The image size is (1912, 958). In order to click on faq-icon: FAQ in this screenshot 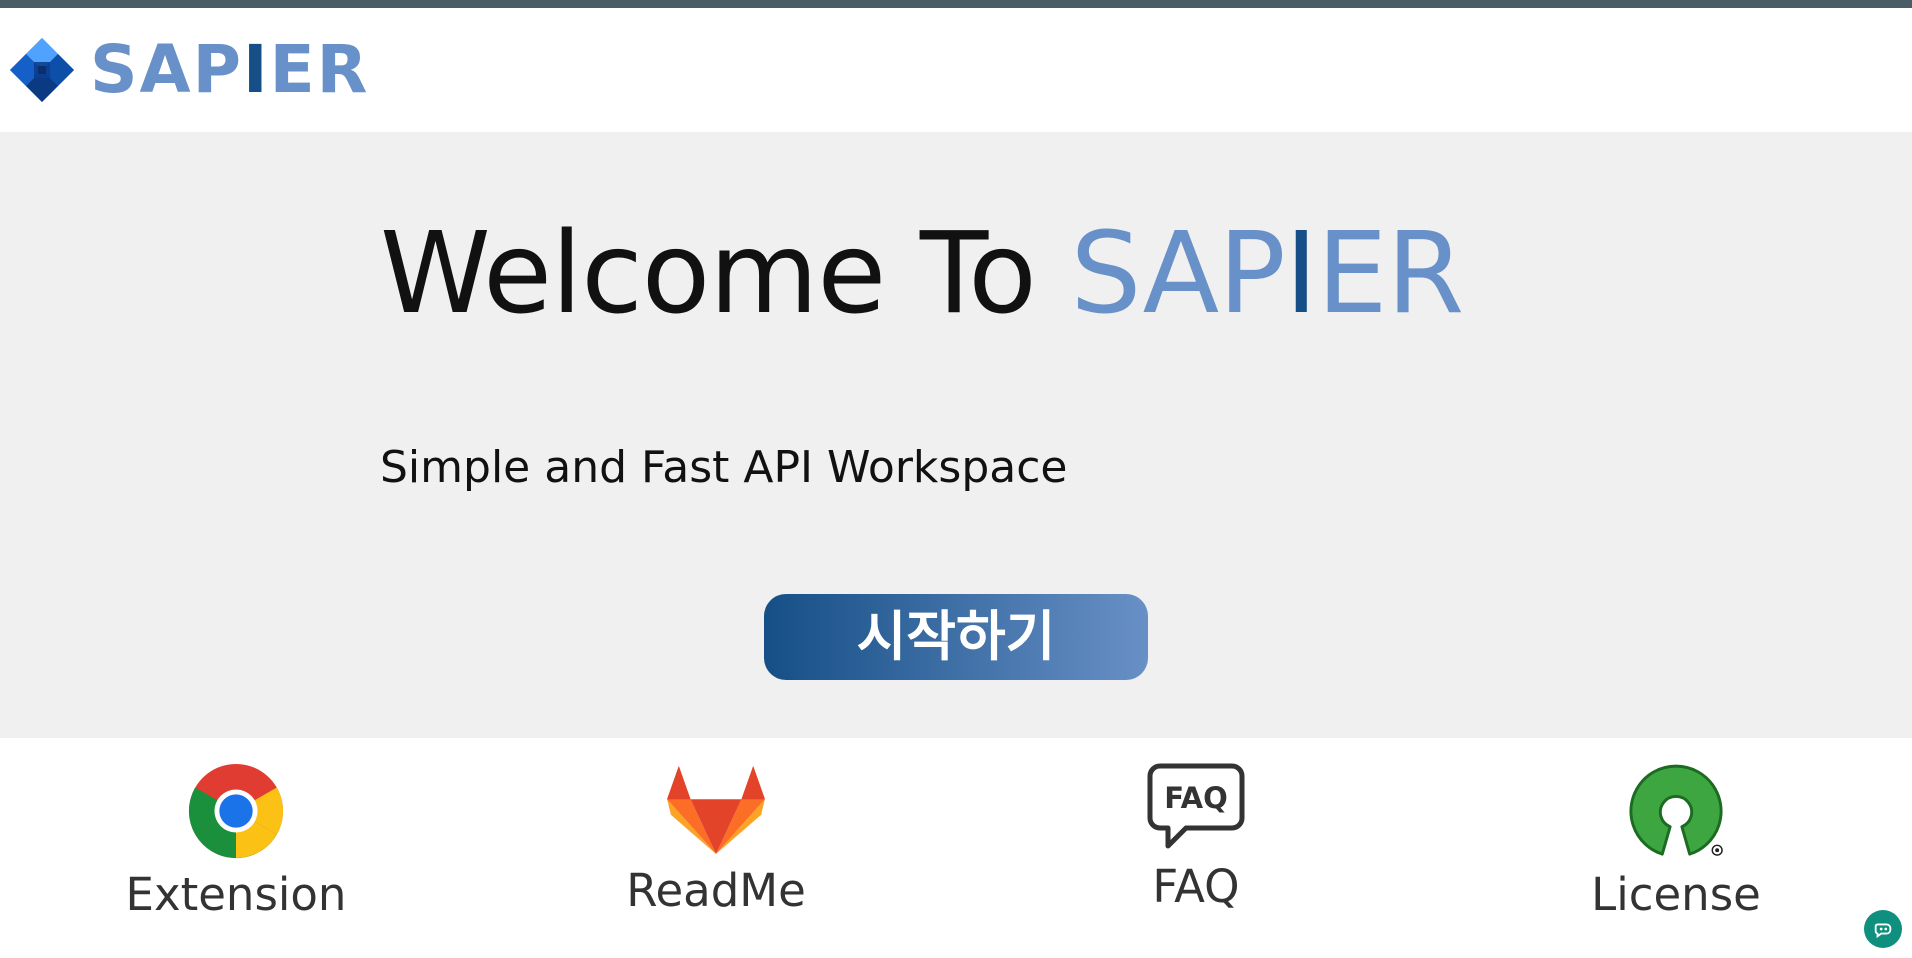, I will do `click(1196, 806)`.